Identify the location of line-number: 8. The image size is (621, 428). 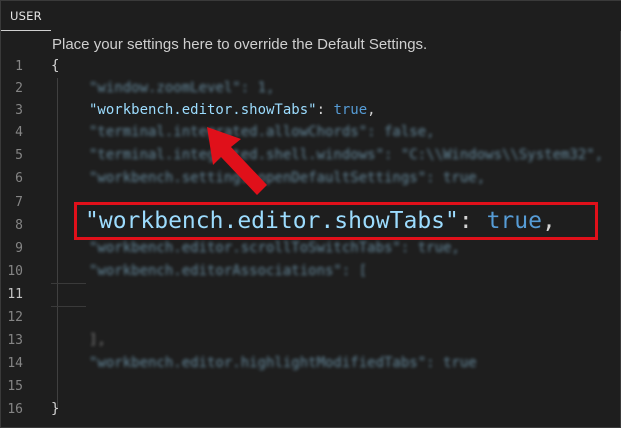
(19, 225).